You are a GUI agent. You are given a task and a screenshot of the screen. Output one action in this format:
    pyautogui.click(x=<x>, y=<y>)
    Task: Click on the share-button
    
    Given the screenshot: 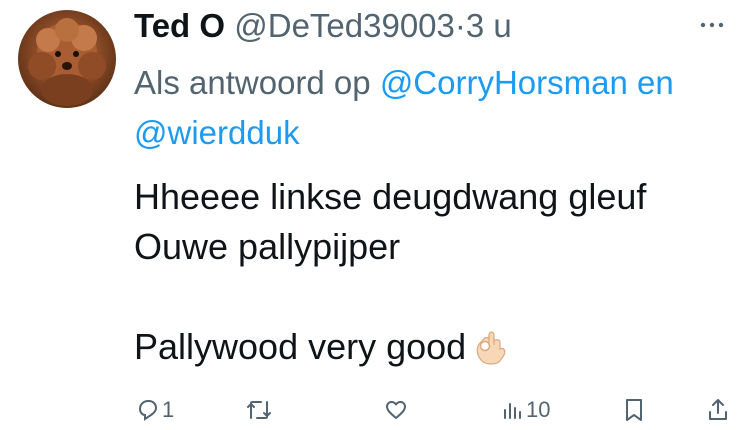 What is the action you would take?
    pyautogui.click(x=717, y=410)
    